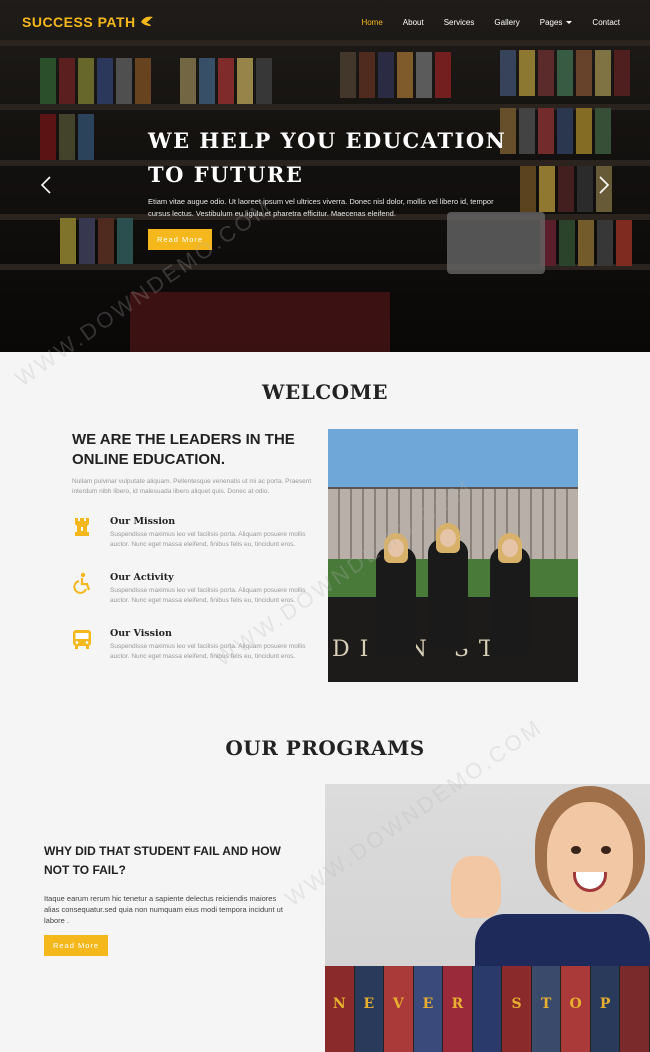  Describe the element at coordinates (546, 1004) in the screenshot. I see `book-letter: T` at that location.